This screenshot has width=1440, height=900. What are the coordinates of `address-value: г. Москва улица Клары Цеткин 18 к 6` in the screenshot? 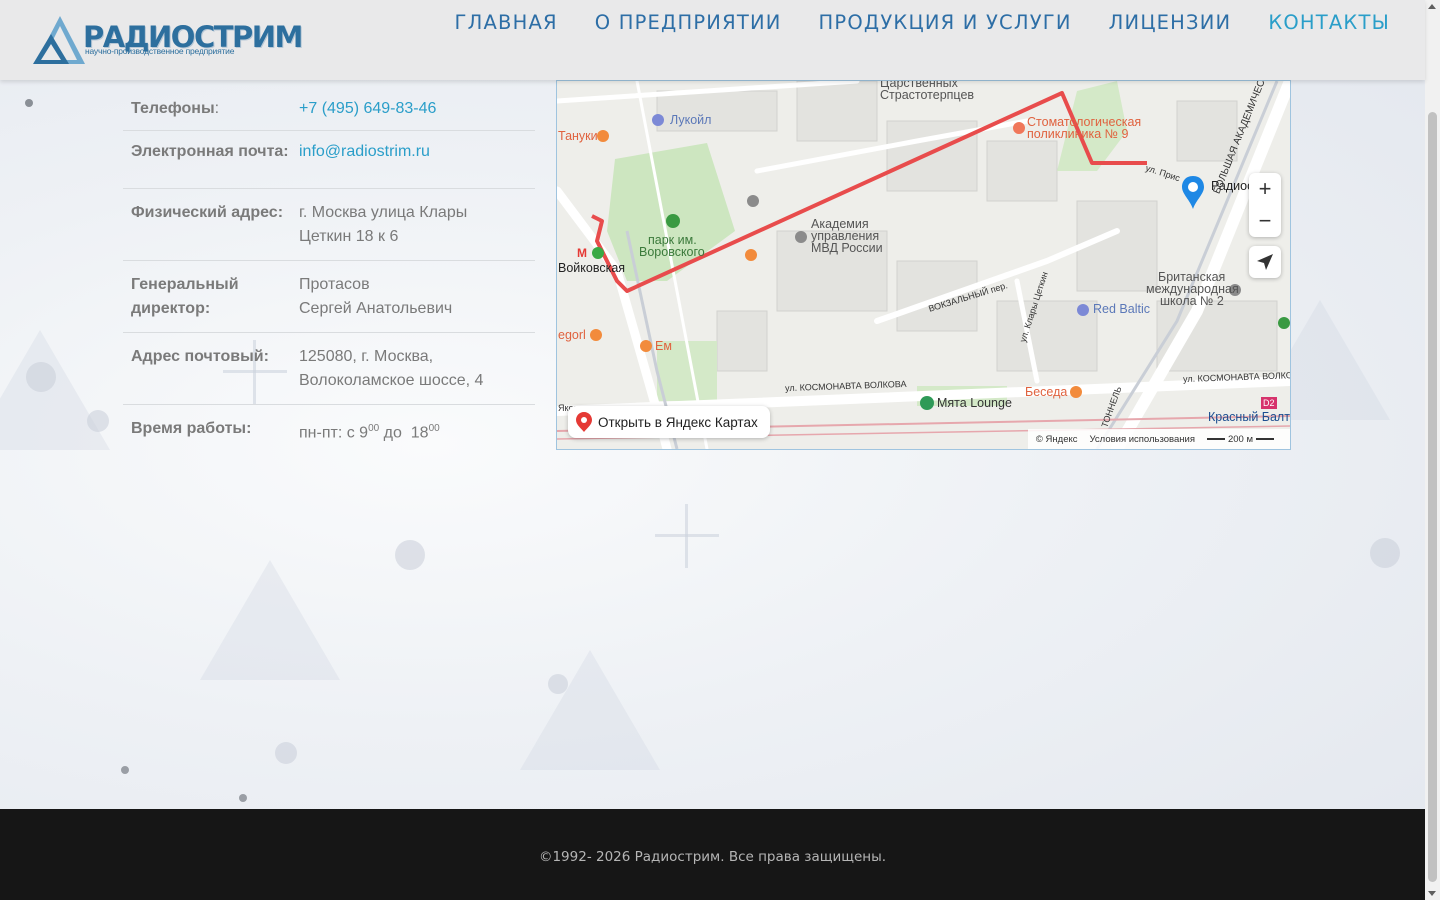 It's located at (417, 225).